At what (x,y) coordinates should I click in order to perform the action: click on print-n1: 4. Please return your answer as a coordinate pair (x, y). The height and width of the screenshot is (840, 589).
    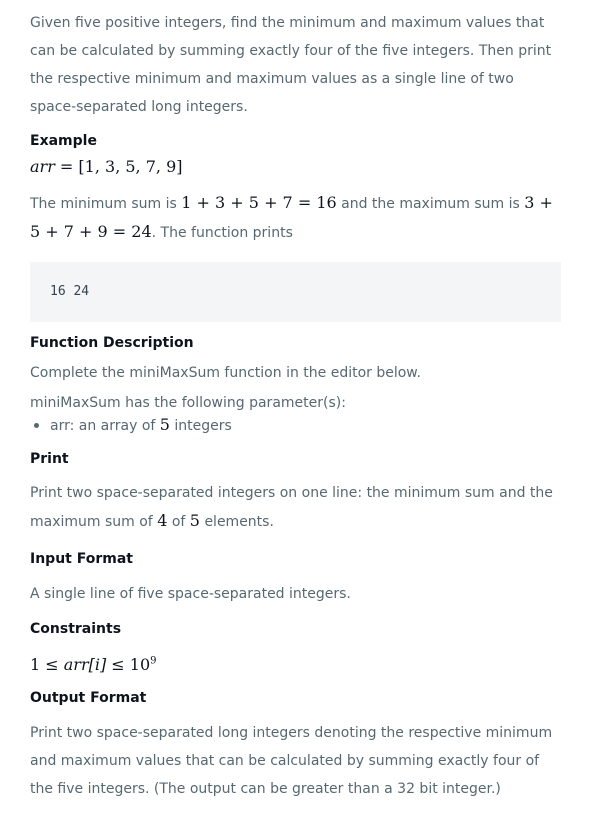
    Looking at the image, I should click on (162, 520).